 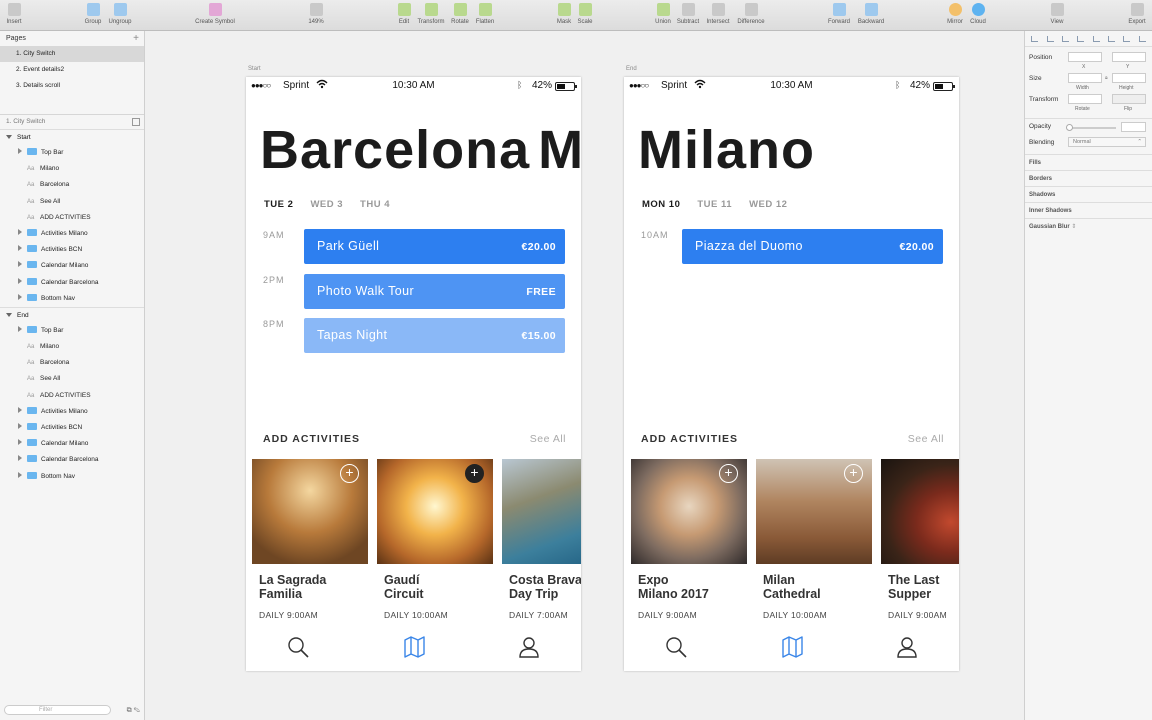 What do you see at coordinates (871, 14) in the screenshot?
I see `backward-button: Backward` at bounding box center [871, 14].